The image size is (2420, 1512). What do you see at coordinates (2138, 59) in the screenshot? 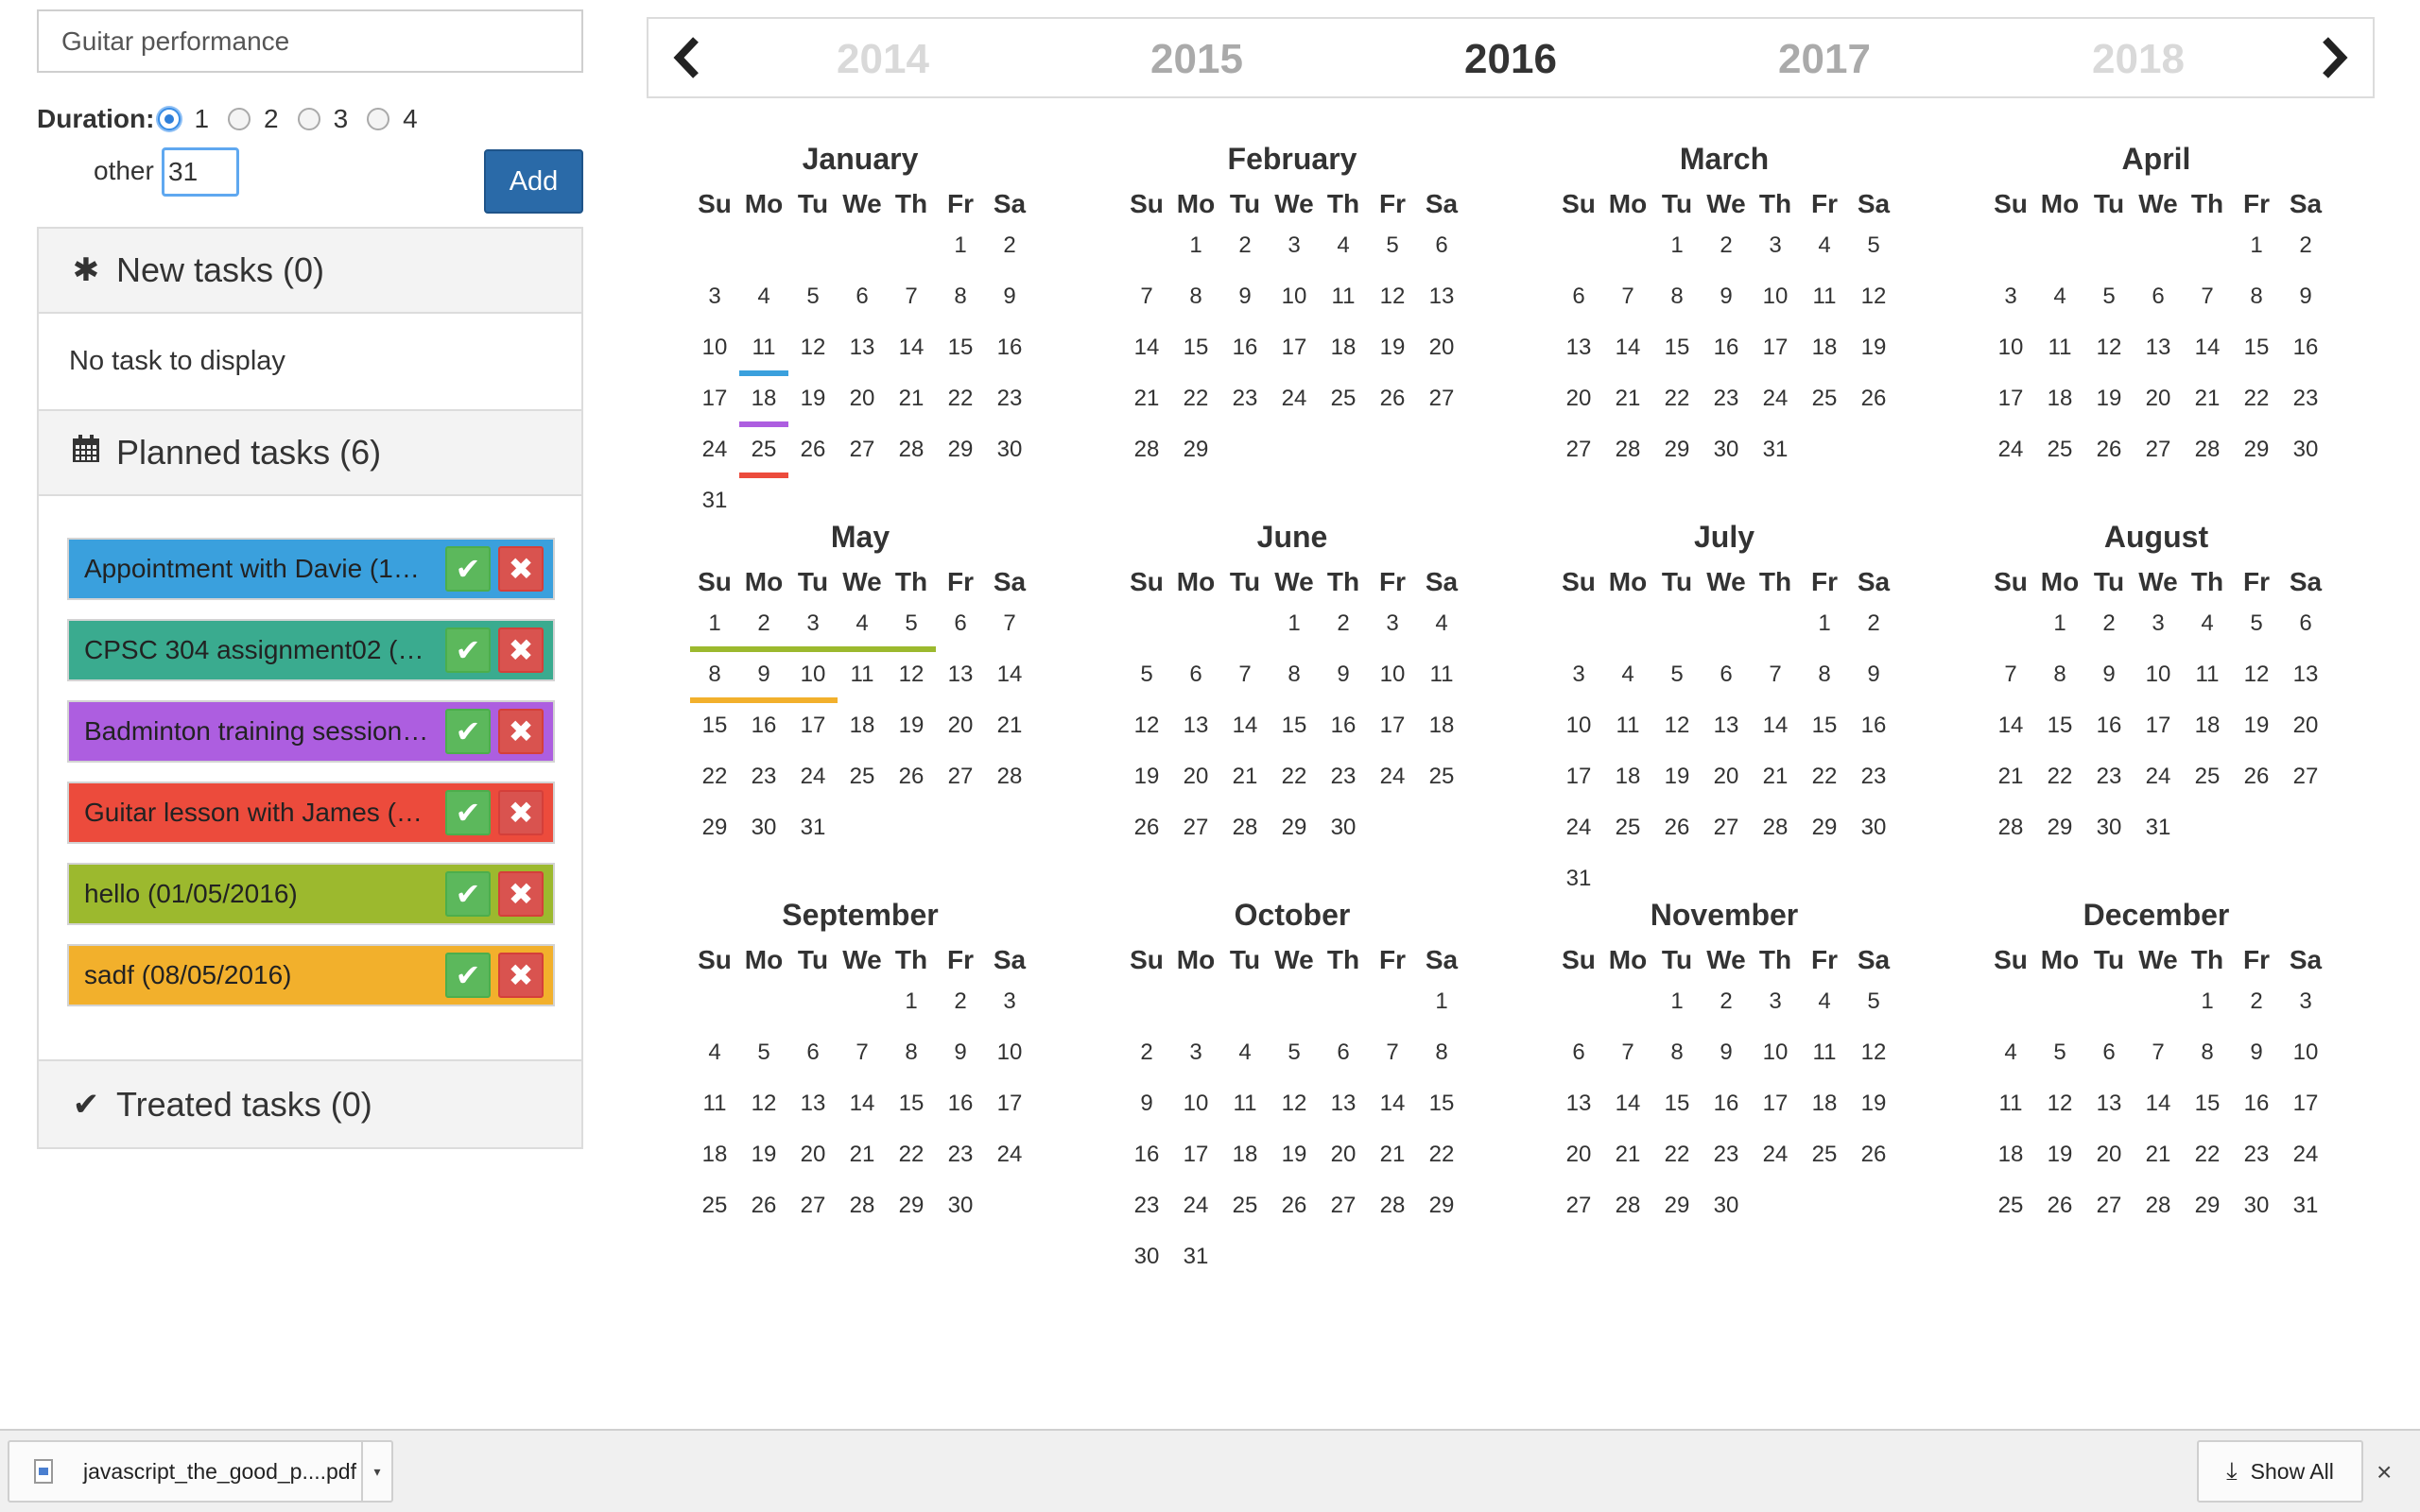
I see `year-2018: 2018` at bounding box center [2138, 59].